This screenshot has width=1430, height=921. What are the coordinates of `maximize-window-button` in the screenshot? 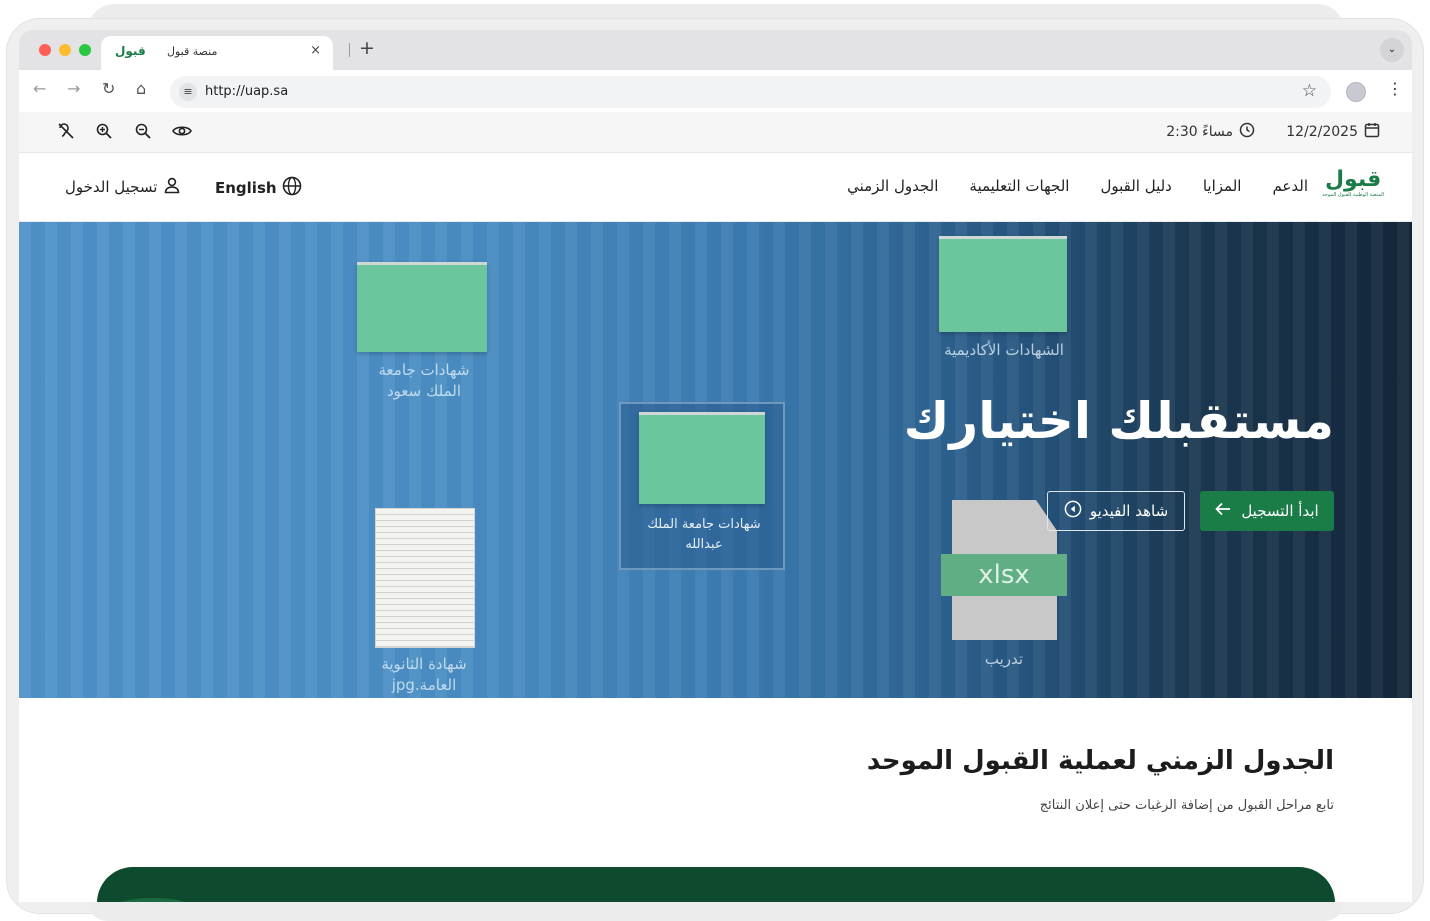 It's located at (85, 50).